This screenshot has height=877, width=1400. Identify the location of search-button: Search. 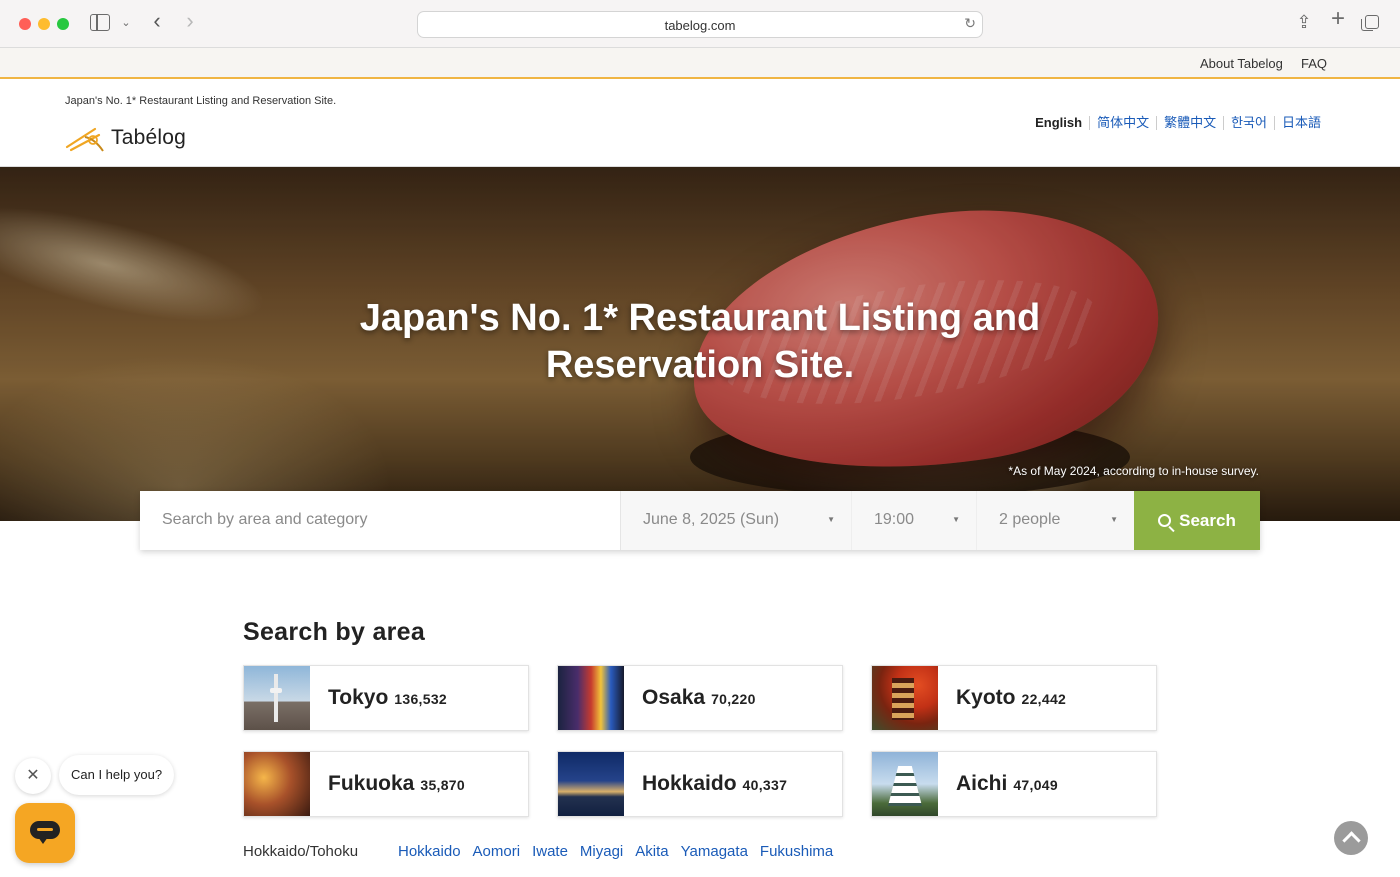
(1197, 520).